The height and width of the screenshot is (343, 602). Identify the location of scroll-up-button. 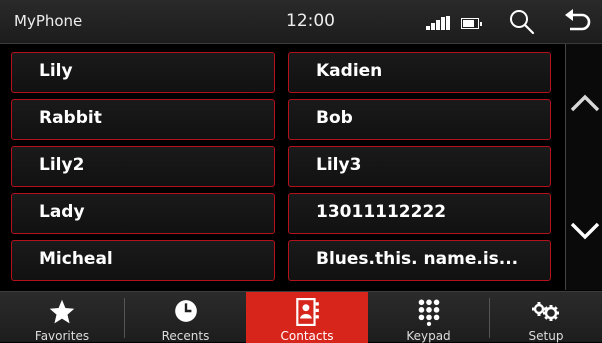
(585, 103).